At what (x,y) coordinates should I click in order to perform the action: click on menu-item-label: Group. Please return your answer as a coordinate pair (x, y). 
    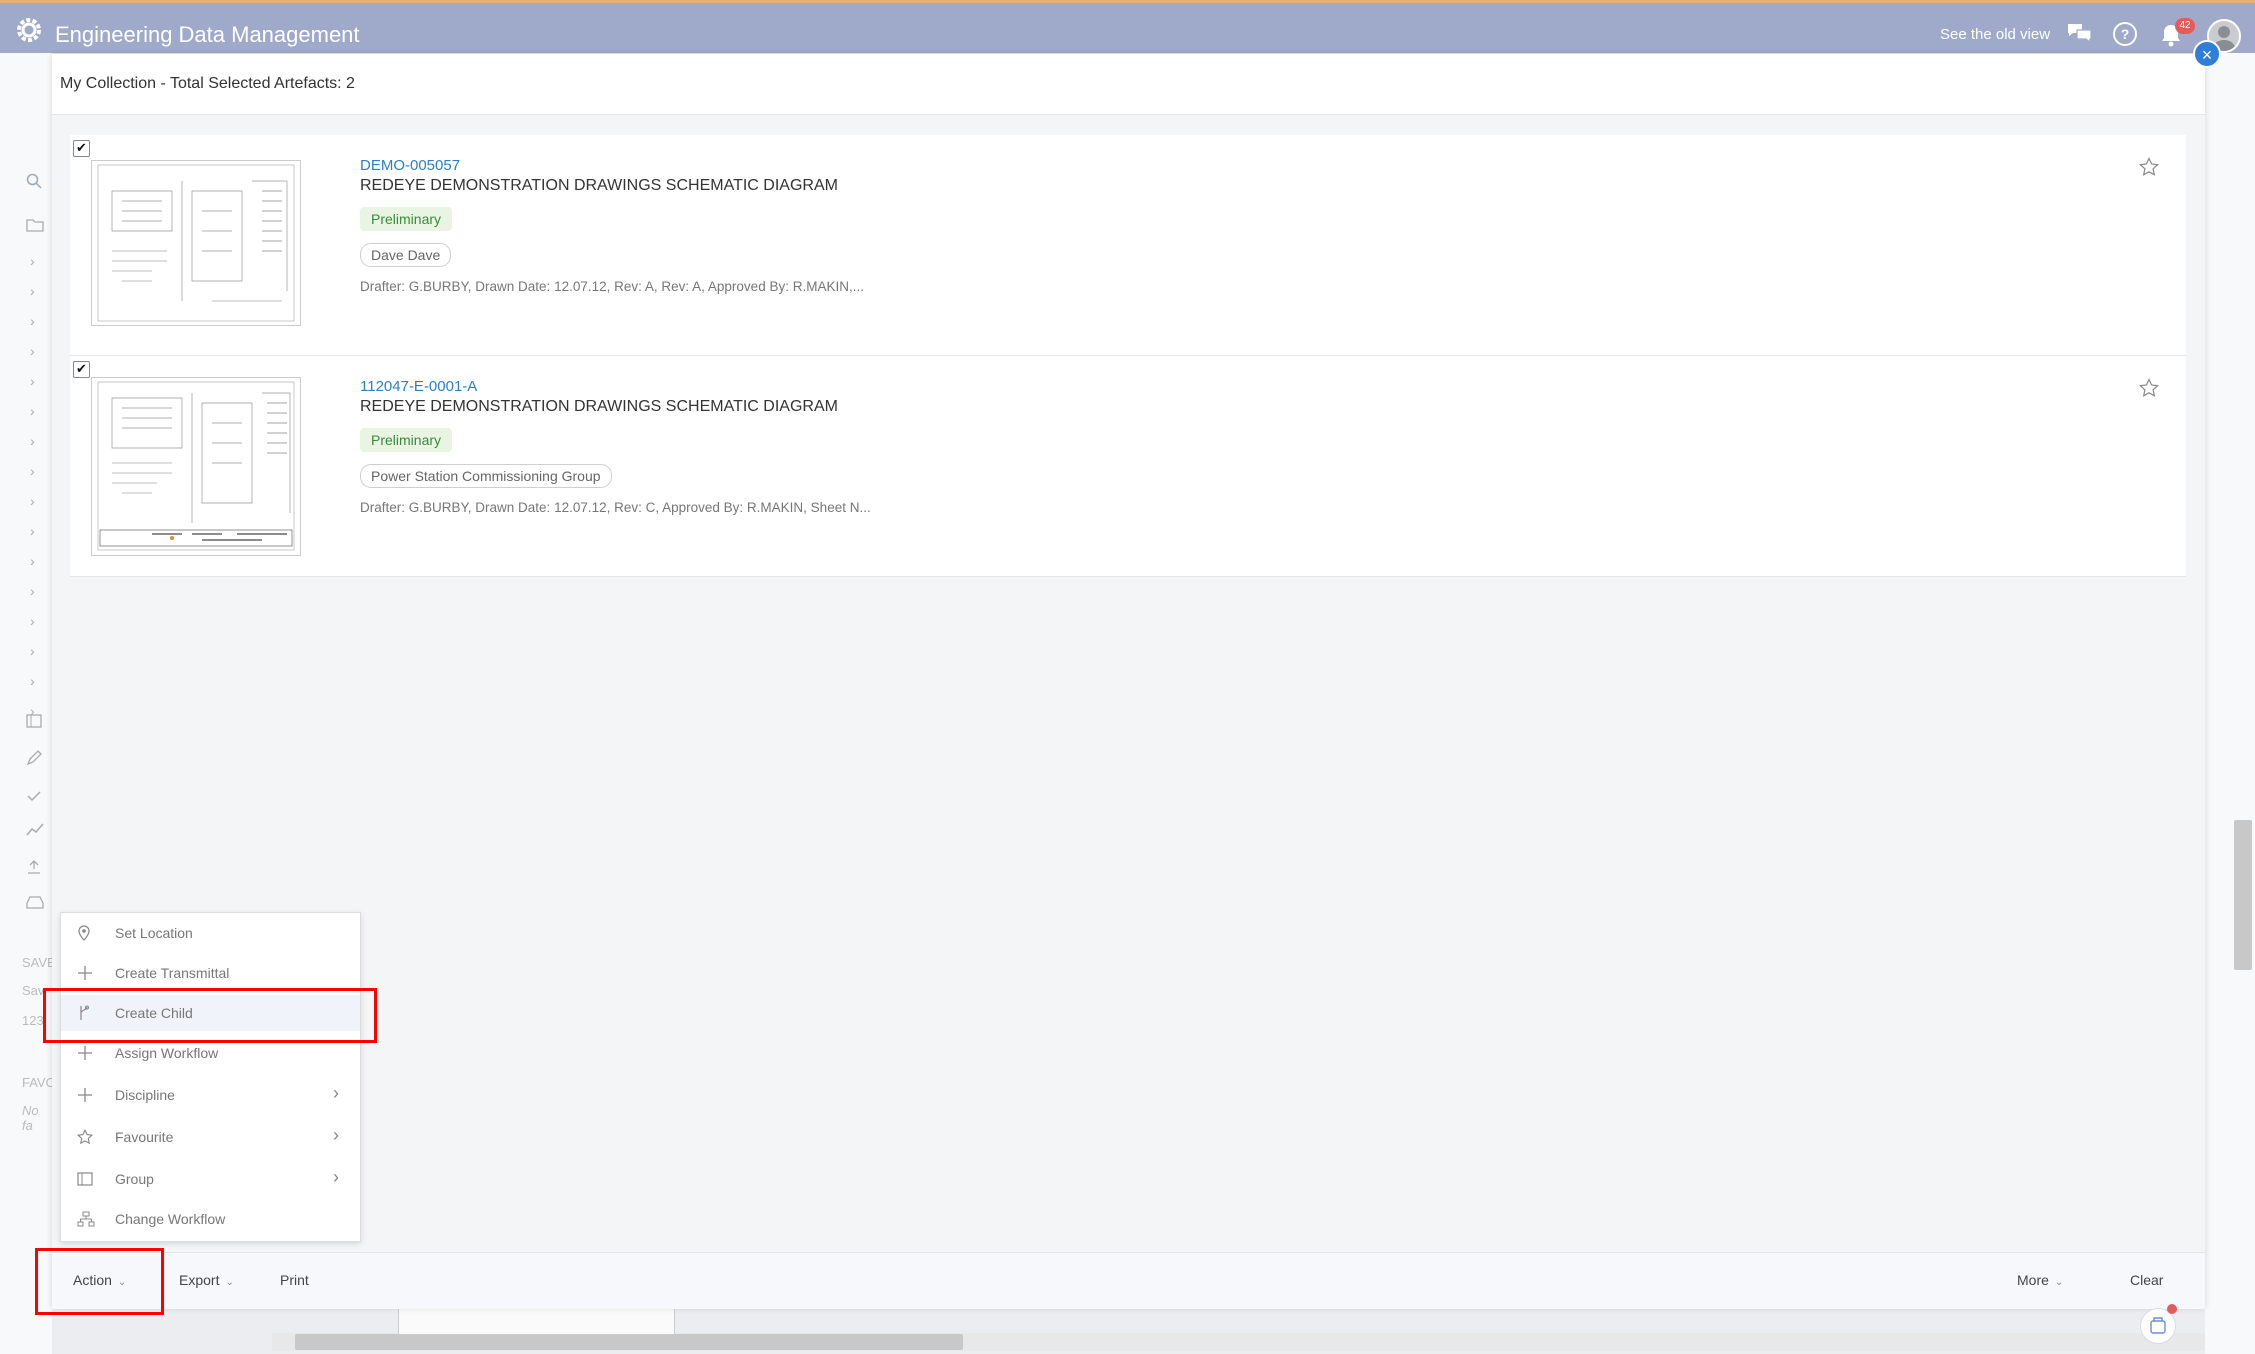
    Looking at the image, I should click on (134, 1179).